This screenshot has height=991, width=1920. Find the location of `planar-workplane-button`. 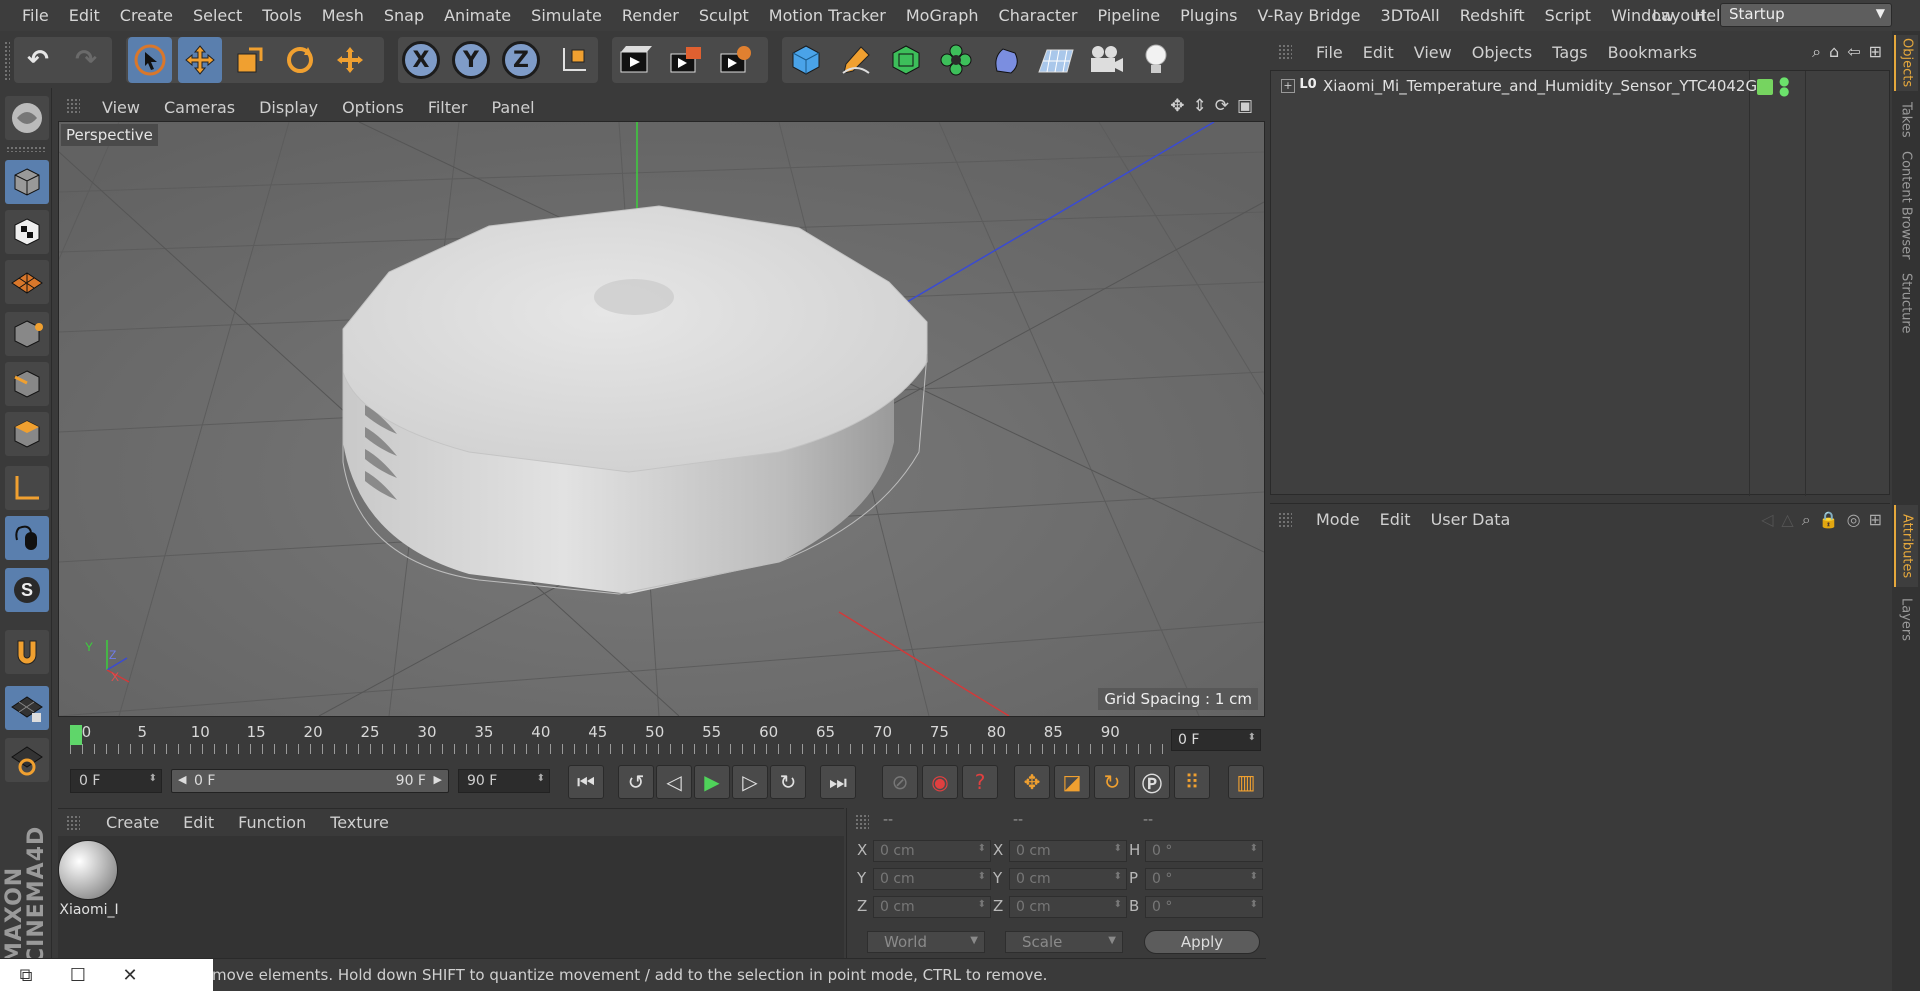

planar-workplane-button is located at coordinates (27, 760).